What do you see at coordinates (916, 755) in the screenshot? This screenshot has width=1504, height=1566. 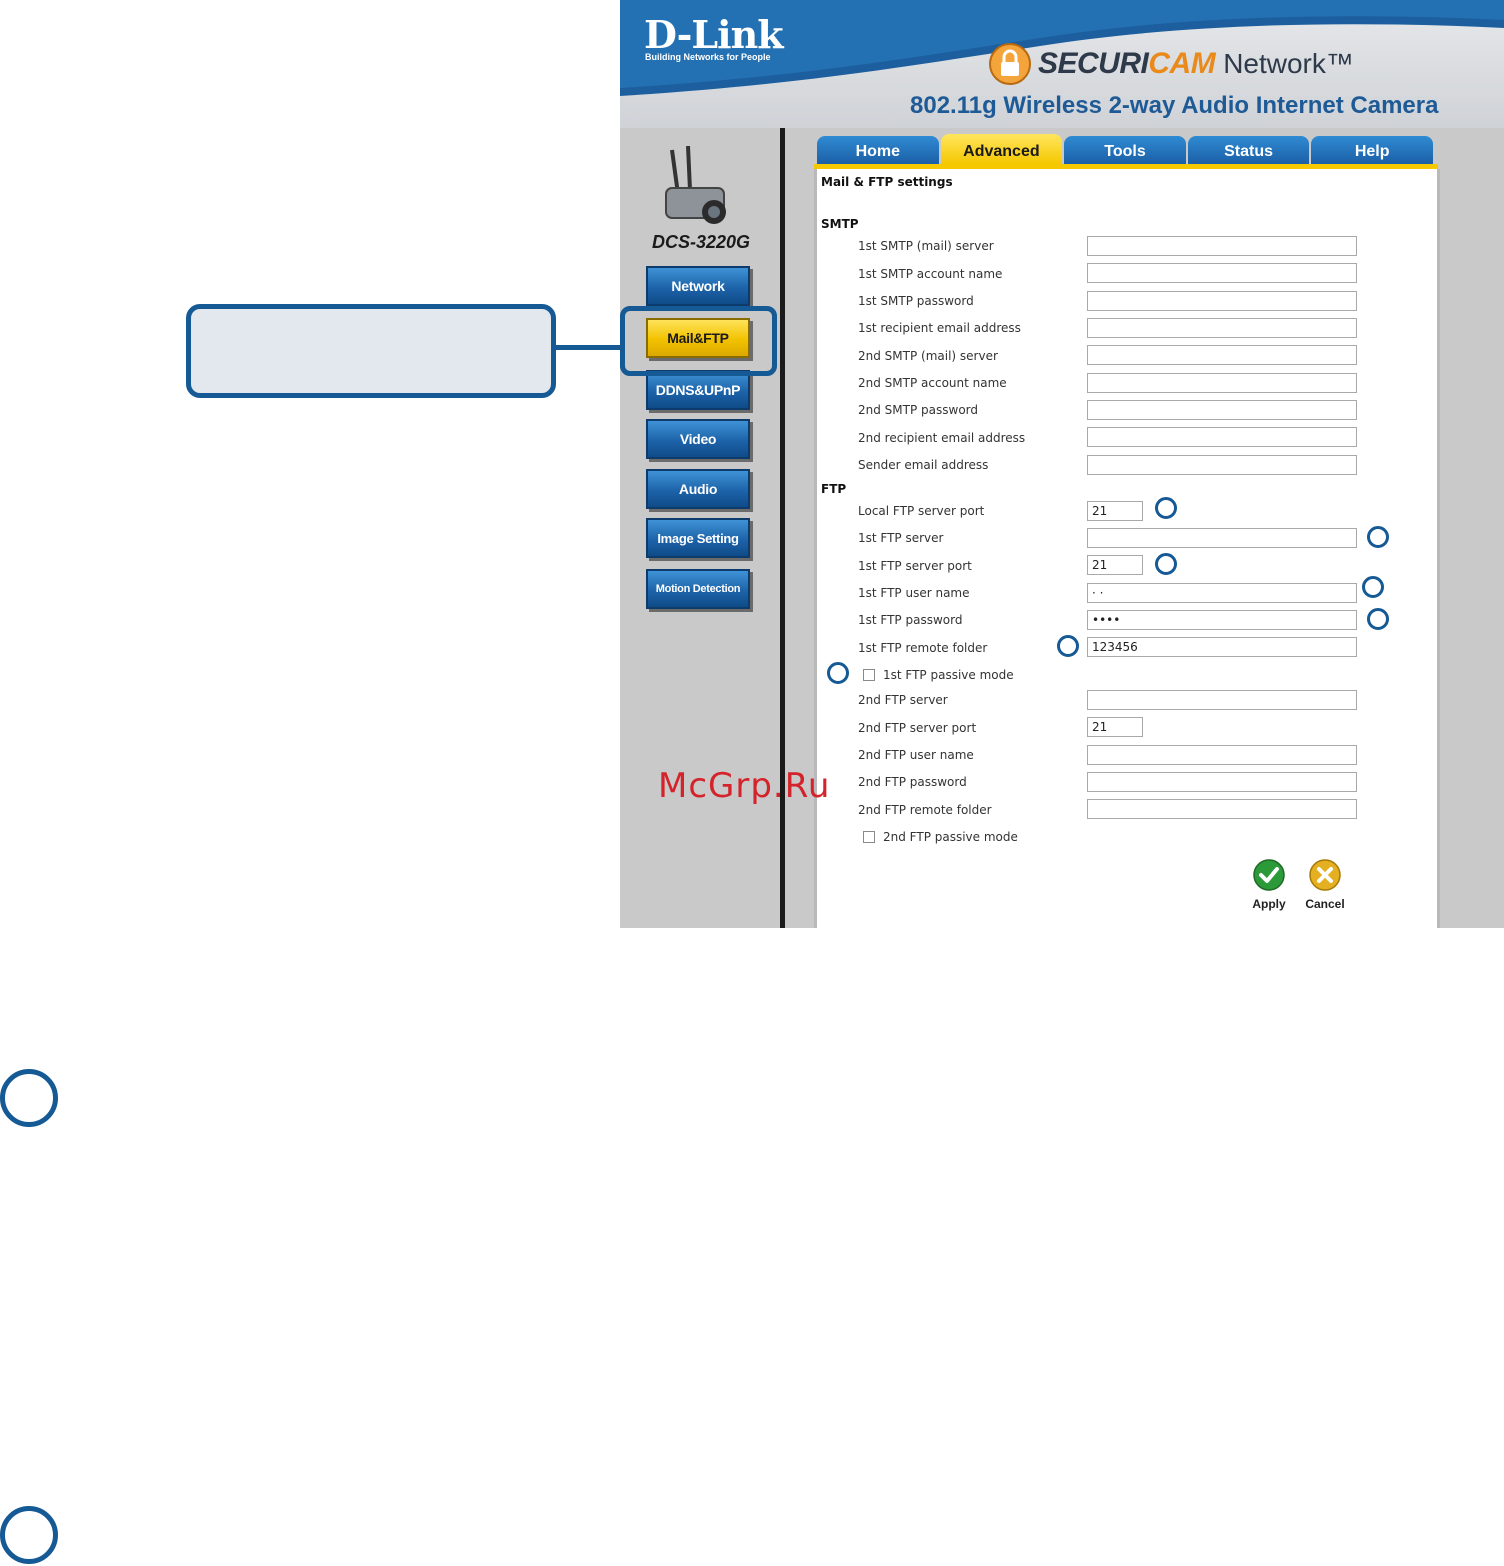 I see `ftp2-user-label: 2nd FTP user name` at bounding box center [916, 755].